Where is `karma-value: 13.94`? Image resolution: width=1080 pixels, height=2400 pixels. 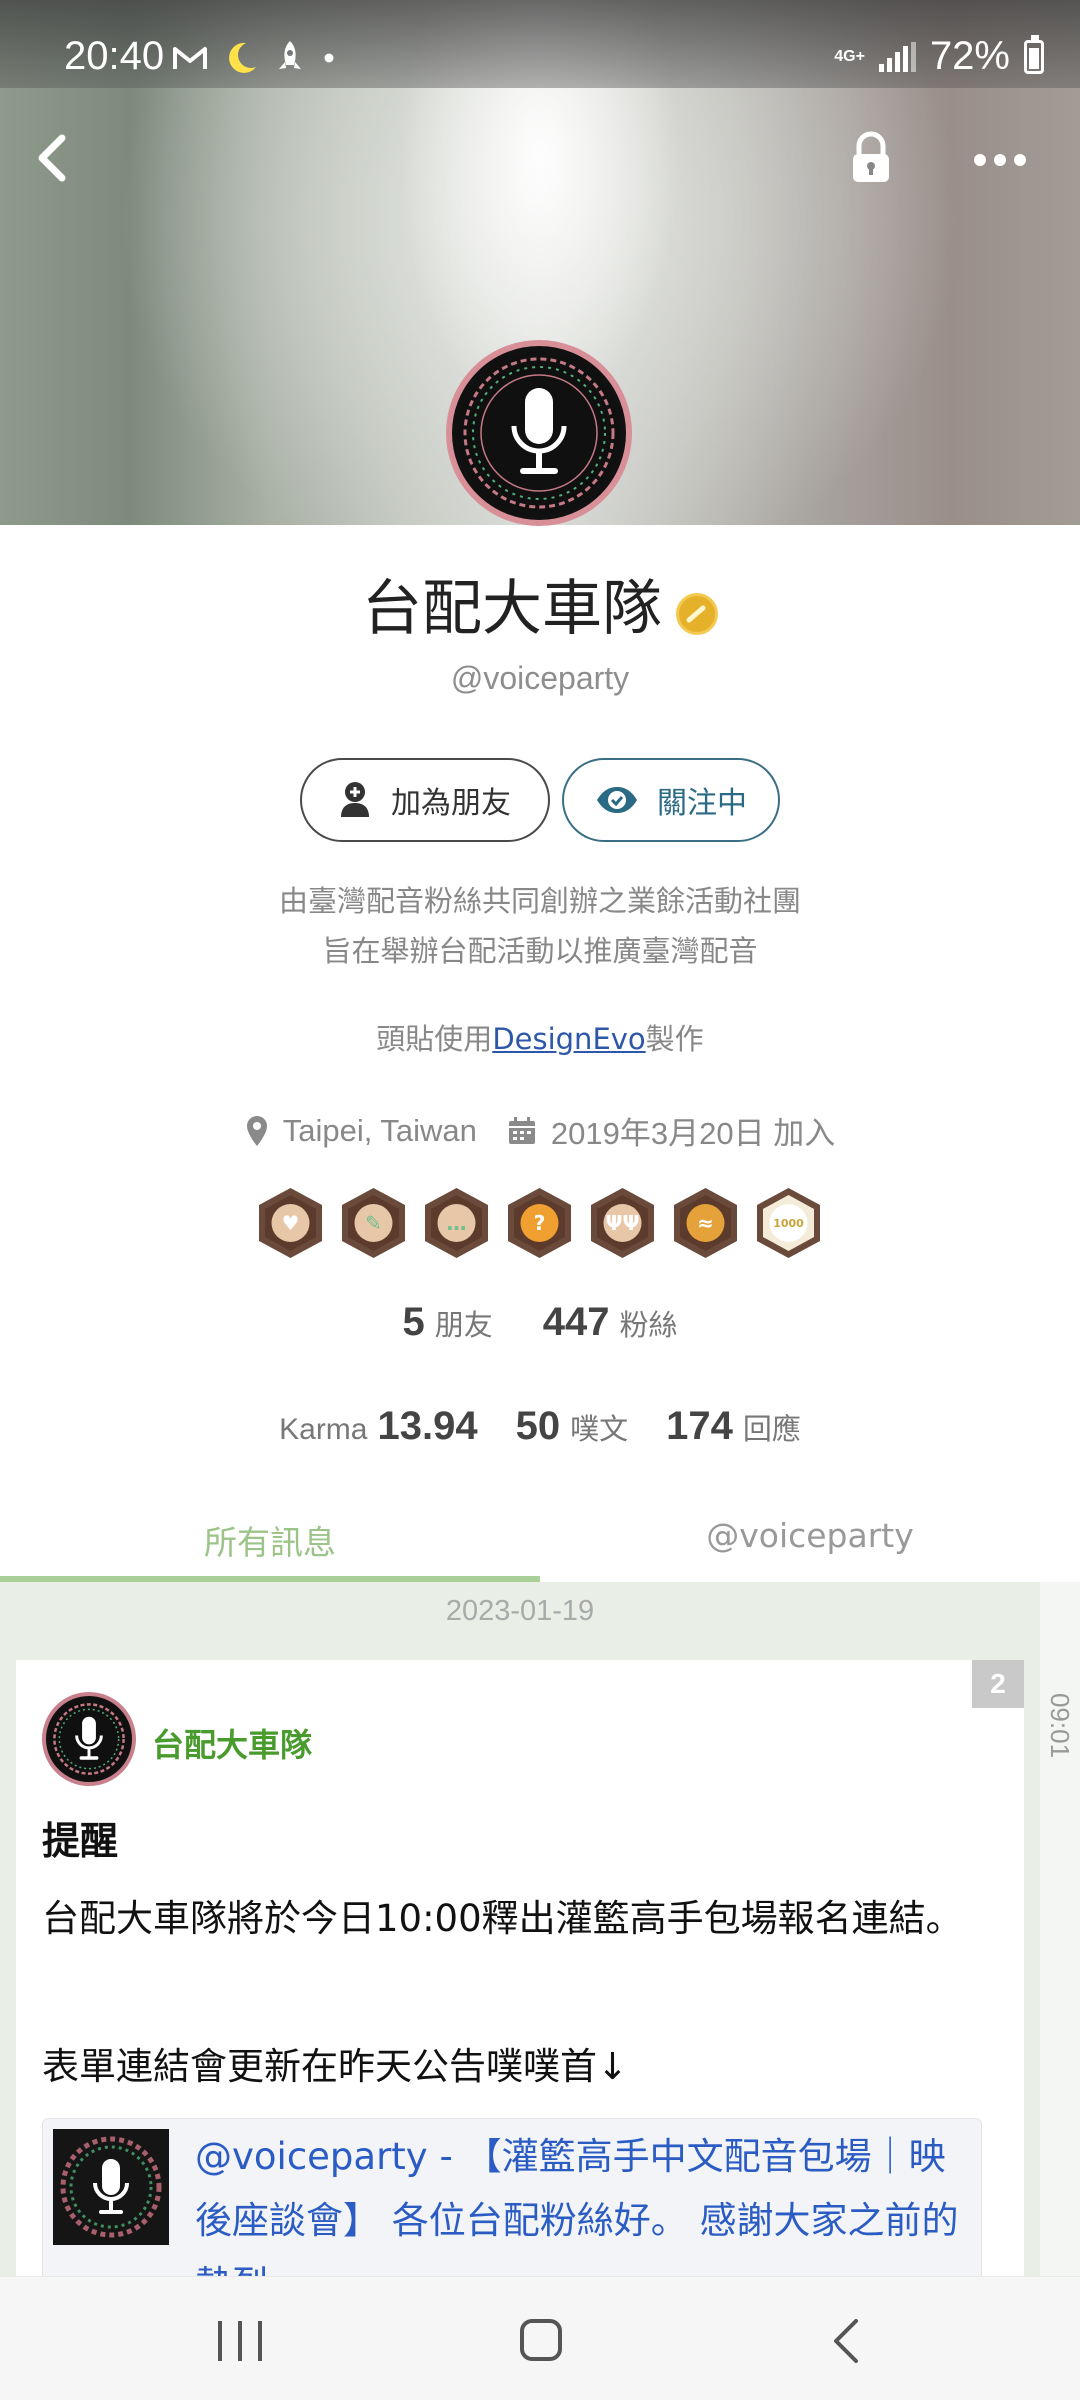 karma-value: 13.94 is located at coordinates (427, 1426).